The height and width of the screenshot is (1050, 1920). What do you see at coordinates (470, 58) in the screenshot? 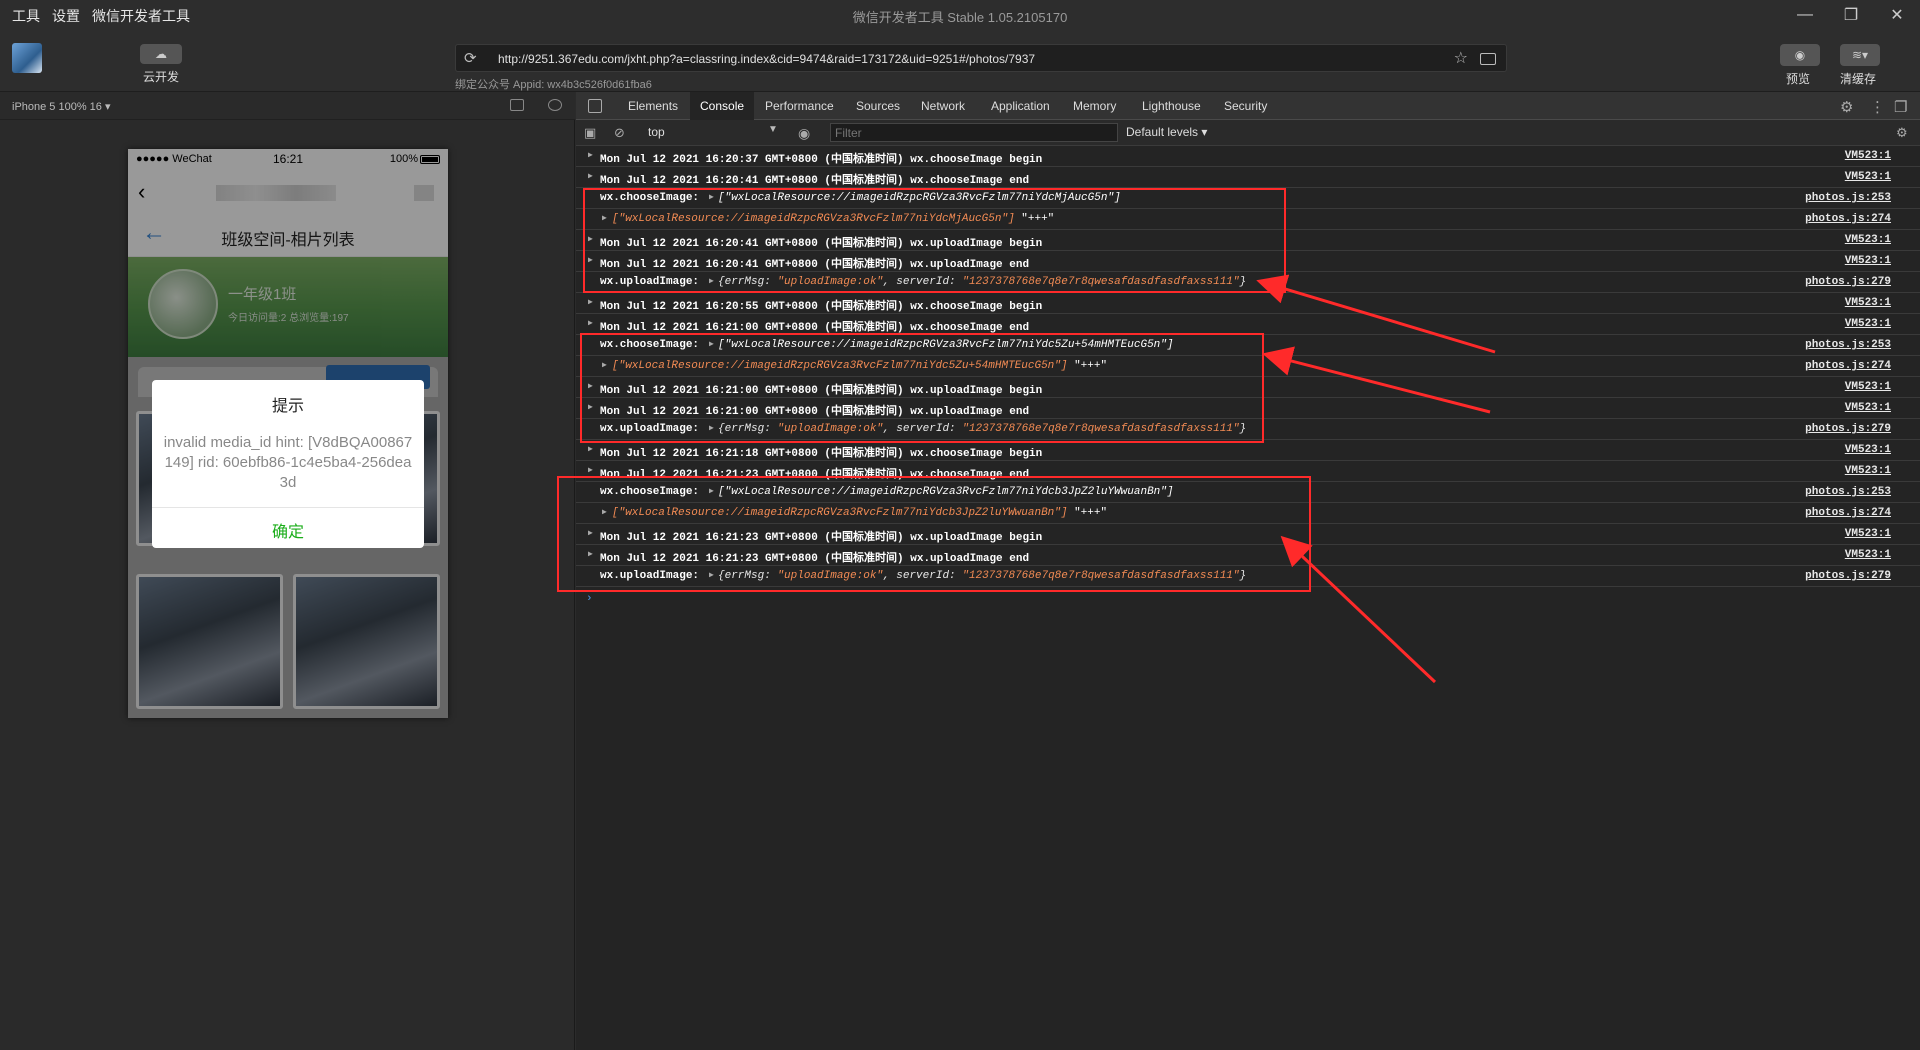
I see `refresh-icon: ⟳` at bounding box center [470, 58].